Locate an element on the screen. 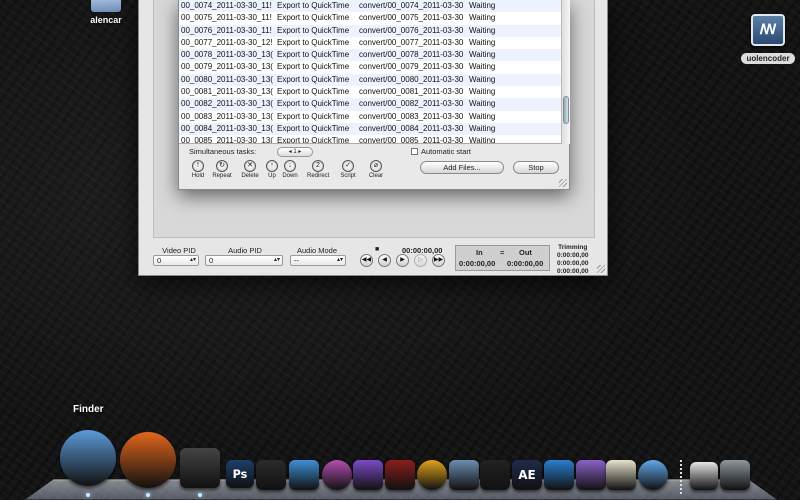 Image resolution: width=800 pixels, height=500 pixels. textedit-icon is located at coordinates (621, 475).